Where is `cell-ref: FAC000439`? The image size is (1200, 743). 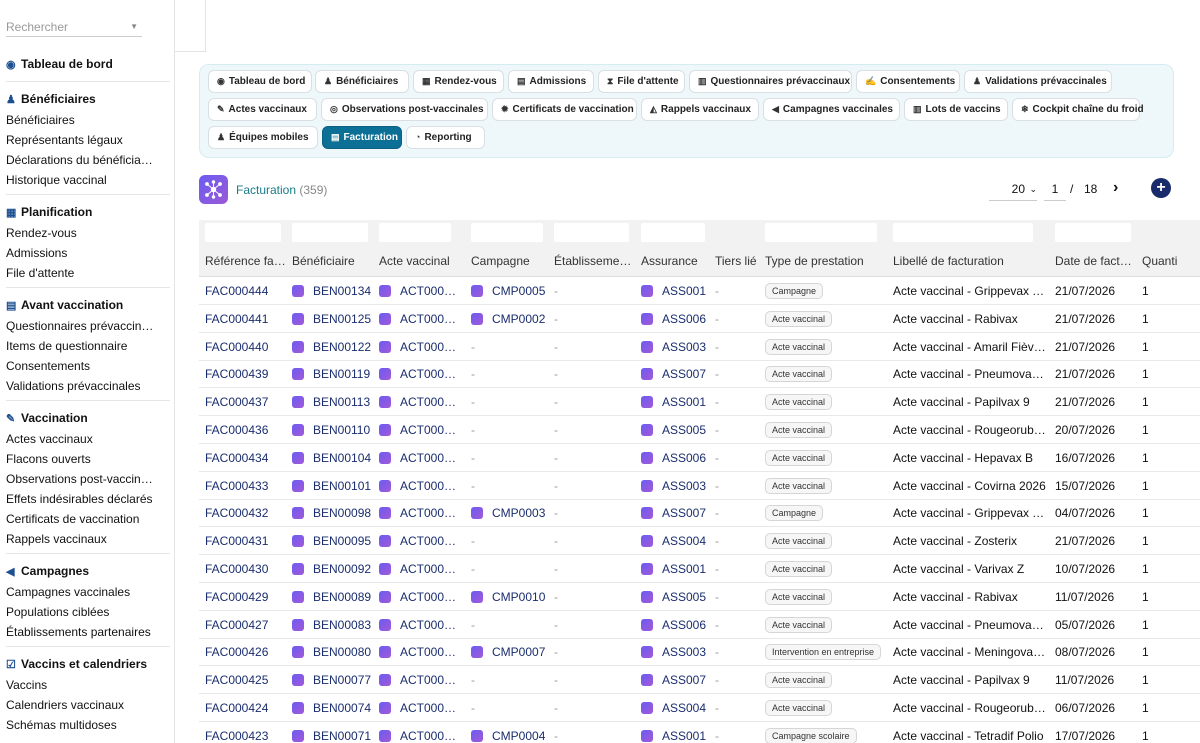 cell-ref: FAC000439 is located at coordinates (236, 374).